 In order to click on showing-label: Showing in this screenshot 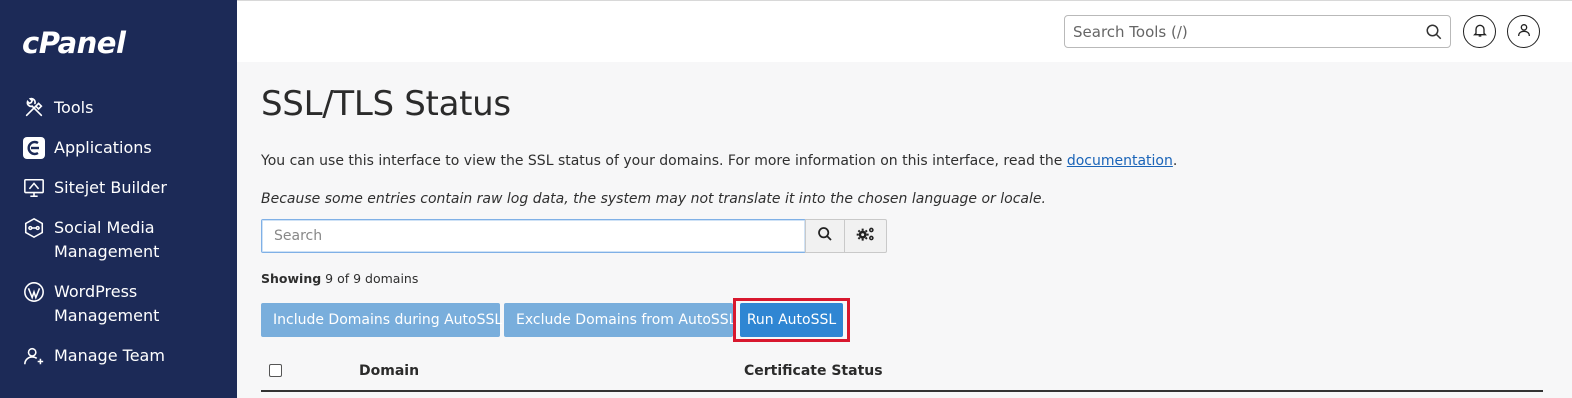, I will do `click(291, 278)`.